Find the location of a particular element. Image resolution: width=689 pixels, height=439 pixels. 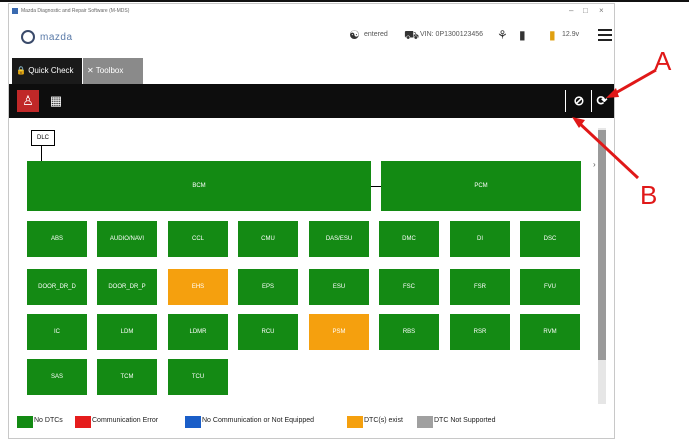

module-ehs: EHS is located at coordinates (198, 287).